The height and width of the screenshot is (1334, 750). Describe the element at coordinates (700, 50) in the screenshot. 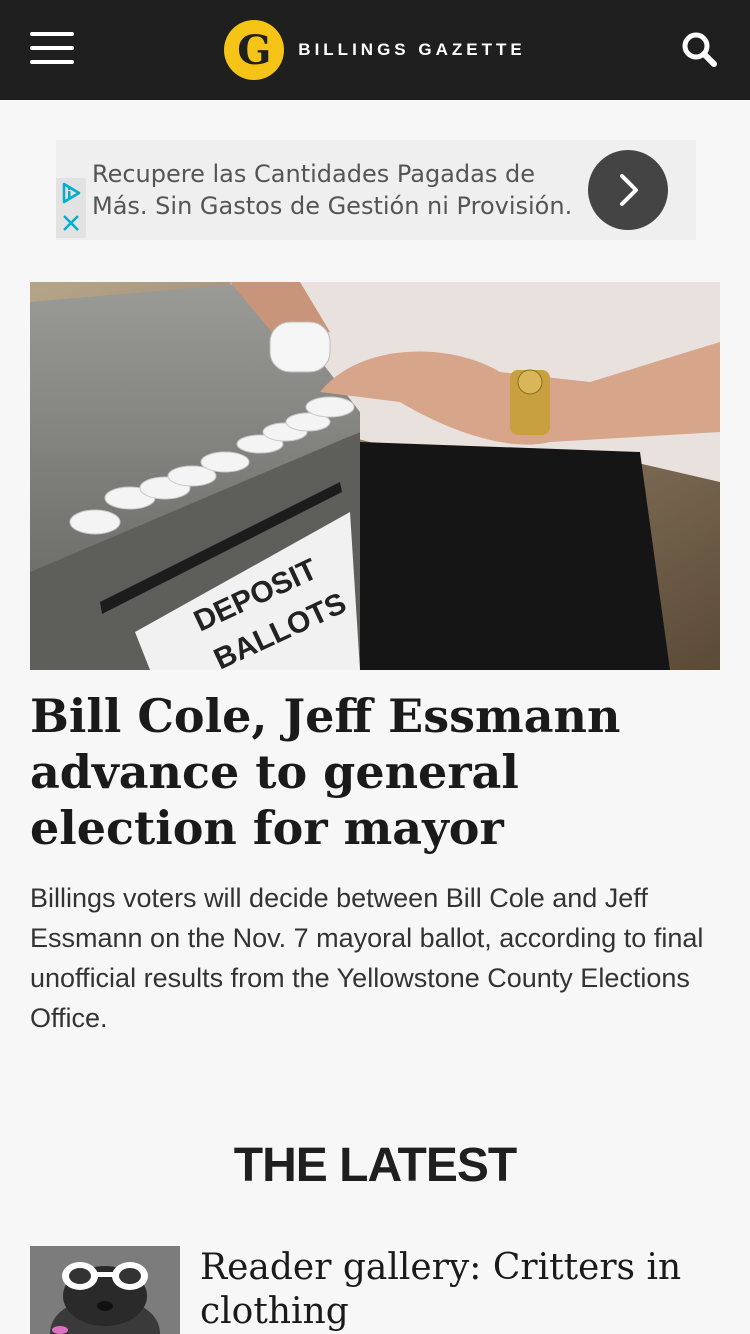

I see `search-icon` at that location.